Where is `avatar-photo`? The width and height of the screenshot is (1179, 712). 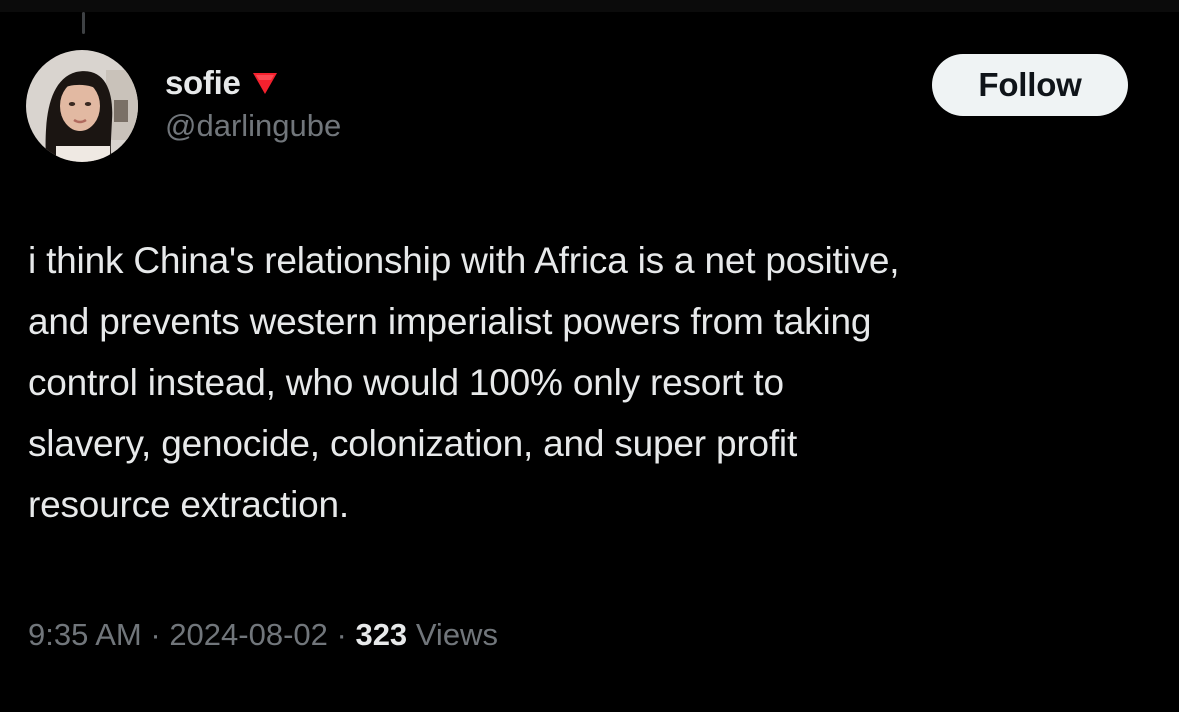 avatar-photo is located at coordinates (82, 106).